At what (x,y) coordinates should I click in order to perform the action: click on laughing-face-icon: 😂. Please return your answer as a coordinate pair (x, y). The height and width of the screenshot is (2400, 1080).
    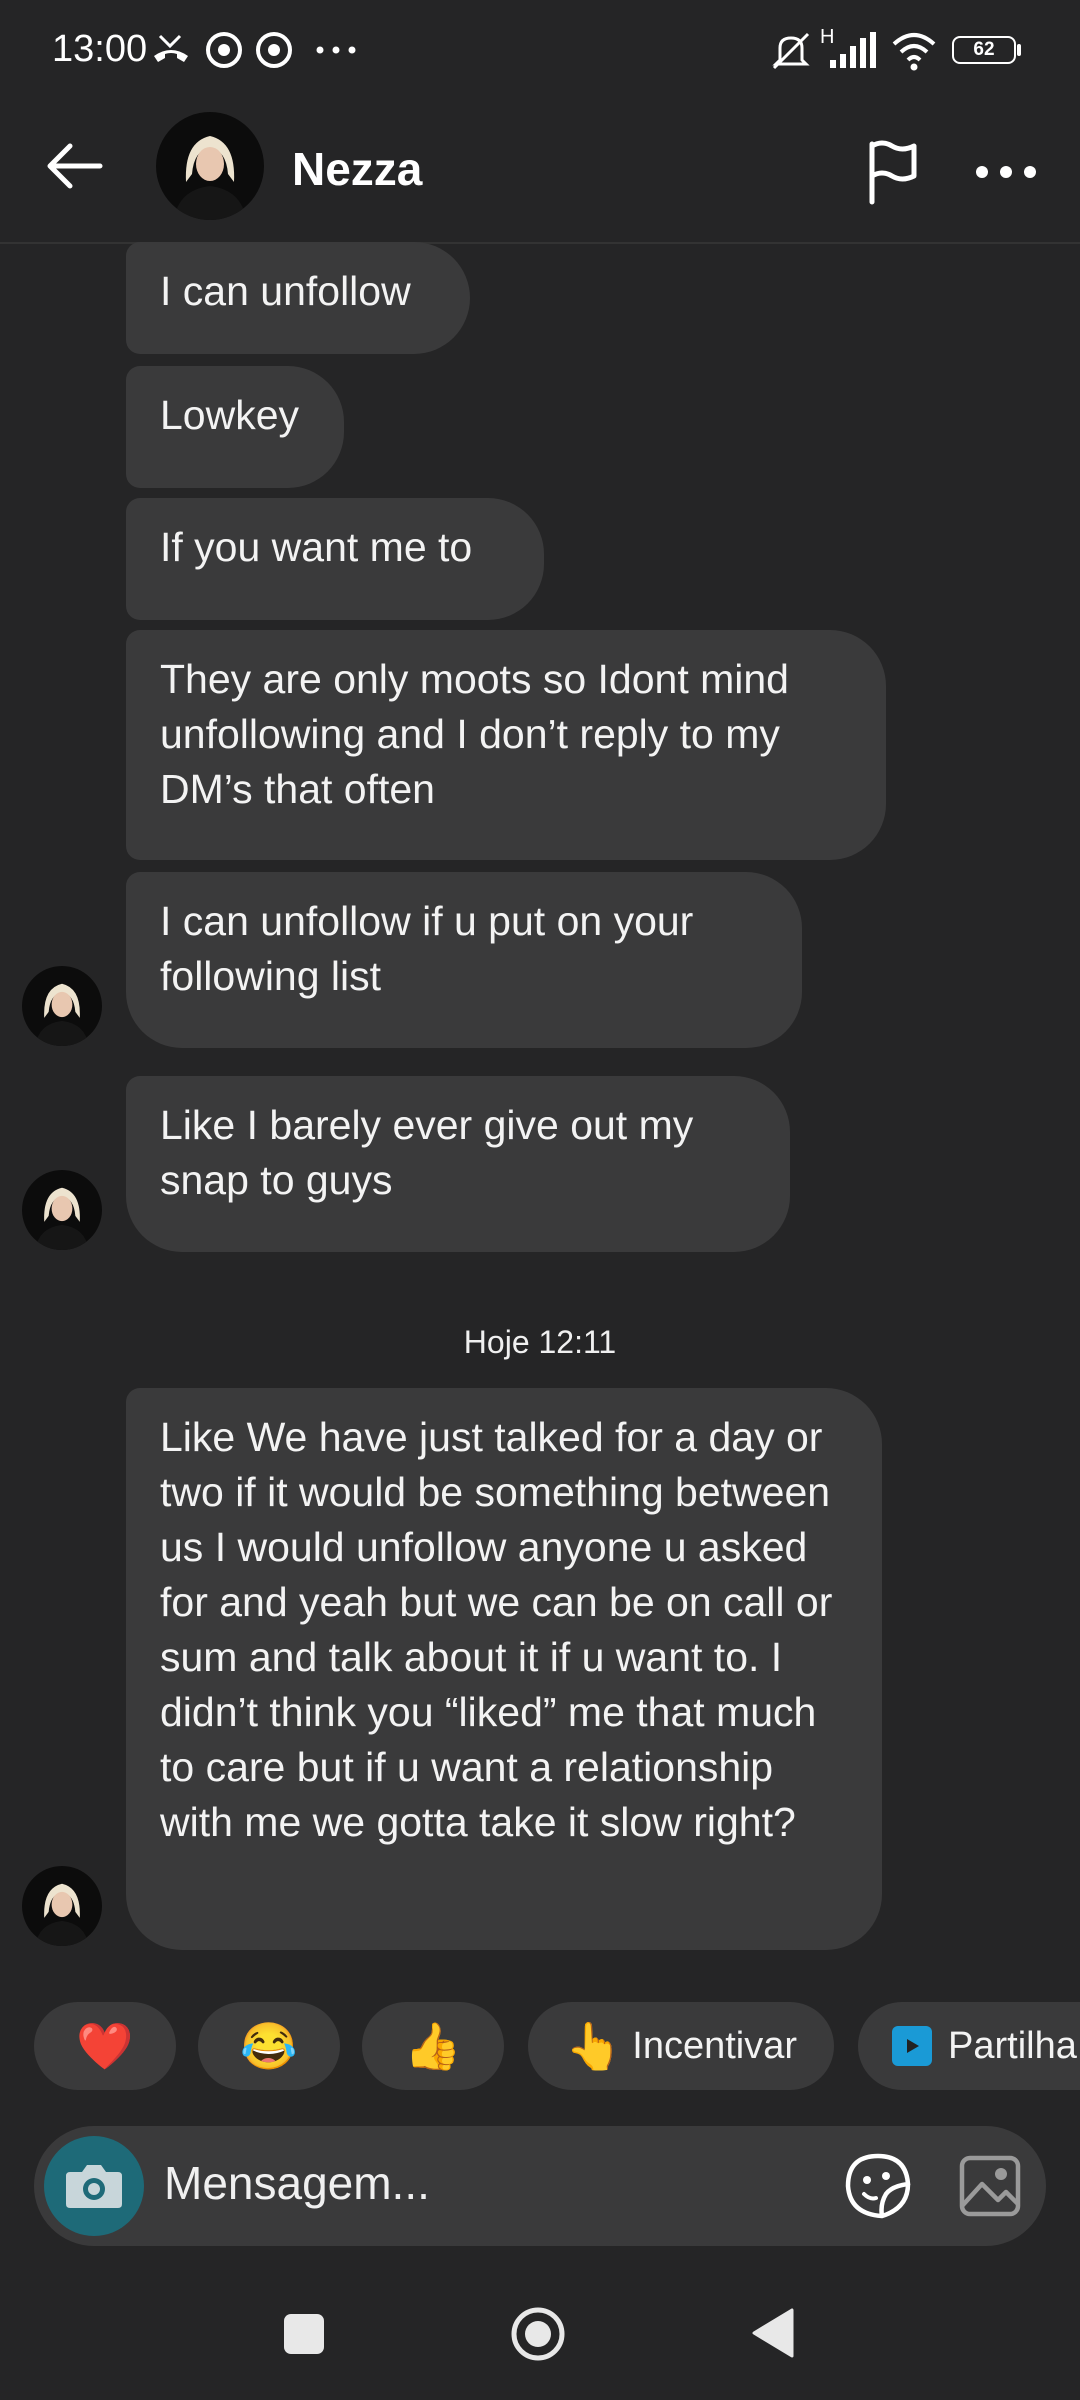
    Looking at the image, I should click on (269, 2045).